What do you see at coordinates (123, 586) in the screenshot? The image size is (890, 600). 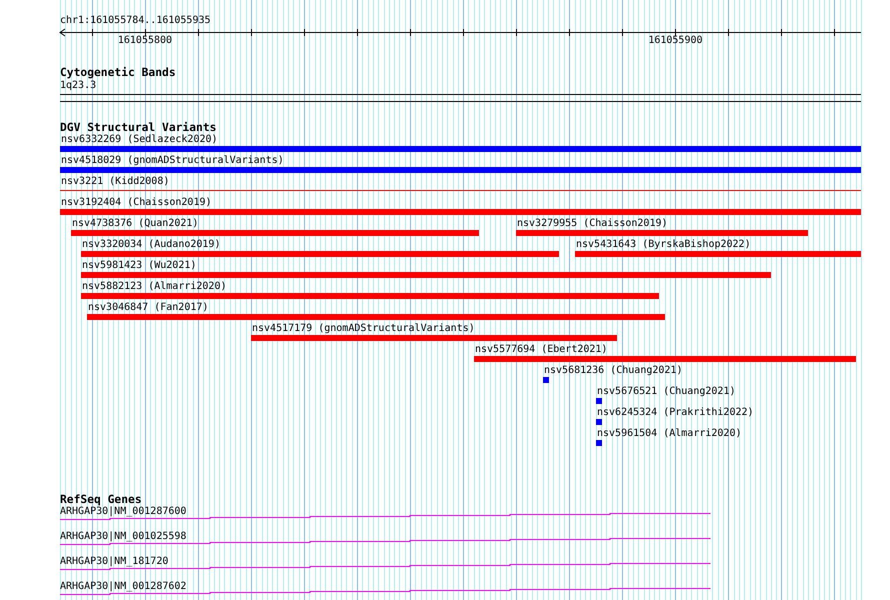 I see `gene-label: ARHGAP30|NM_001287602` at bounding box center [123, 586].